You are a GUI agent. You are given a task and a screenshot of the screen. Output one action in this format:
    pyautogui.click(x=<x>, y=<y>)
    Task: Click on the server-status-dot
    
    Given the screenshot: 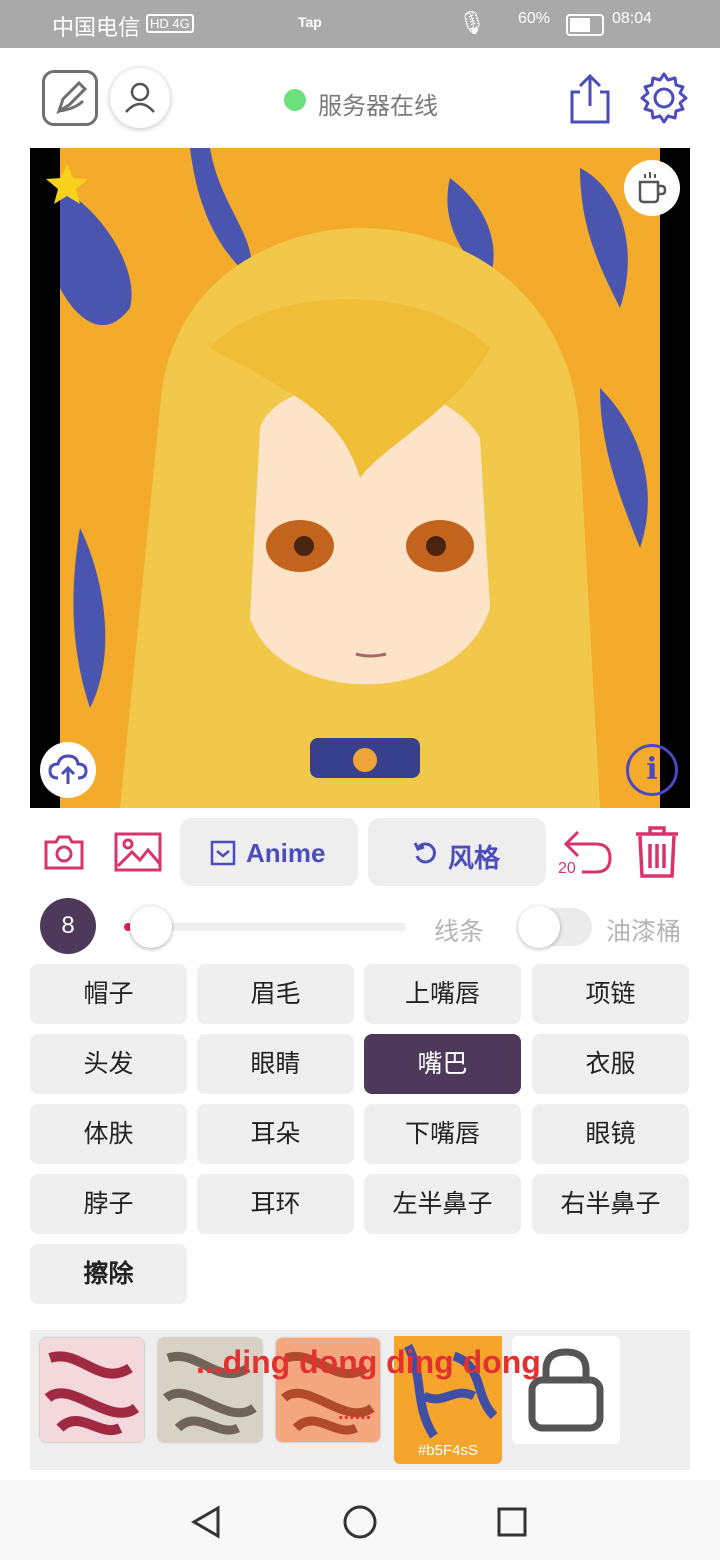 What is the action you would take?
    pyautogui.click(x=295, y=100)
    